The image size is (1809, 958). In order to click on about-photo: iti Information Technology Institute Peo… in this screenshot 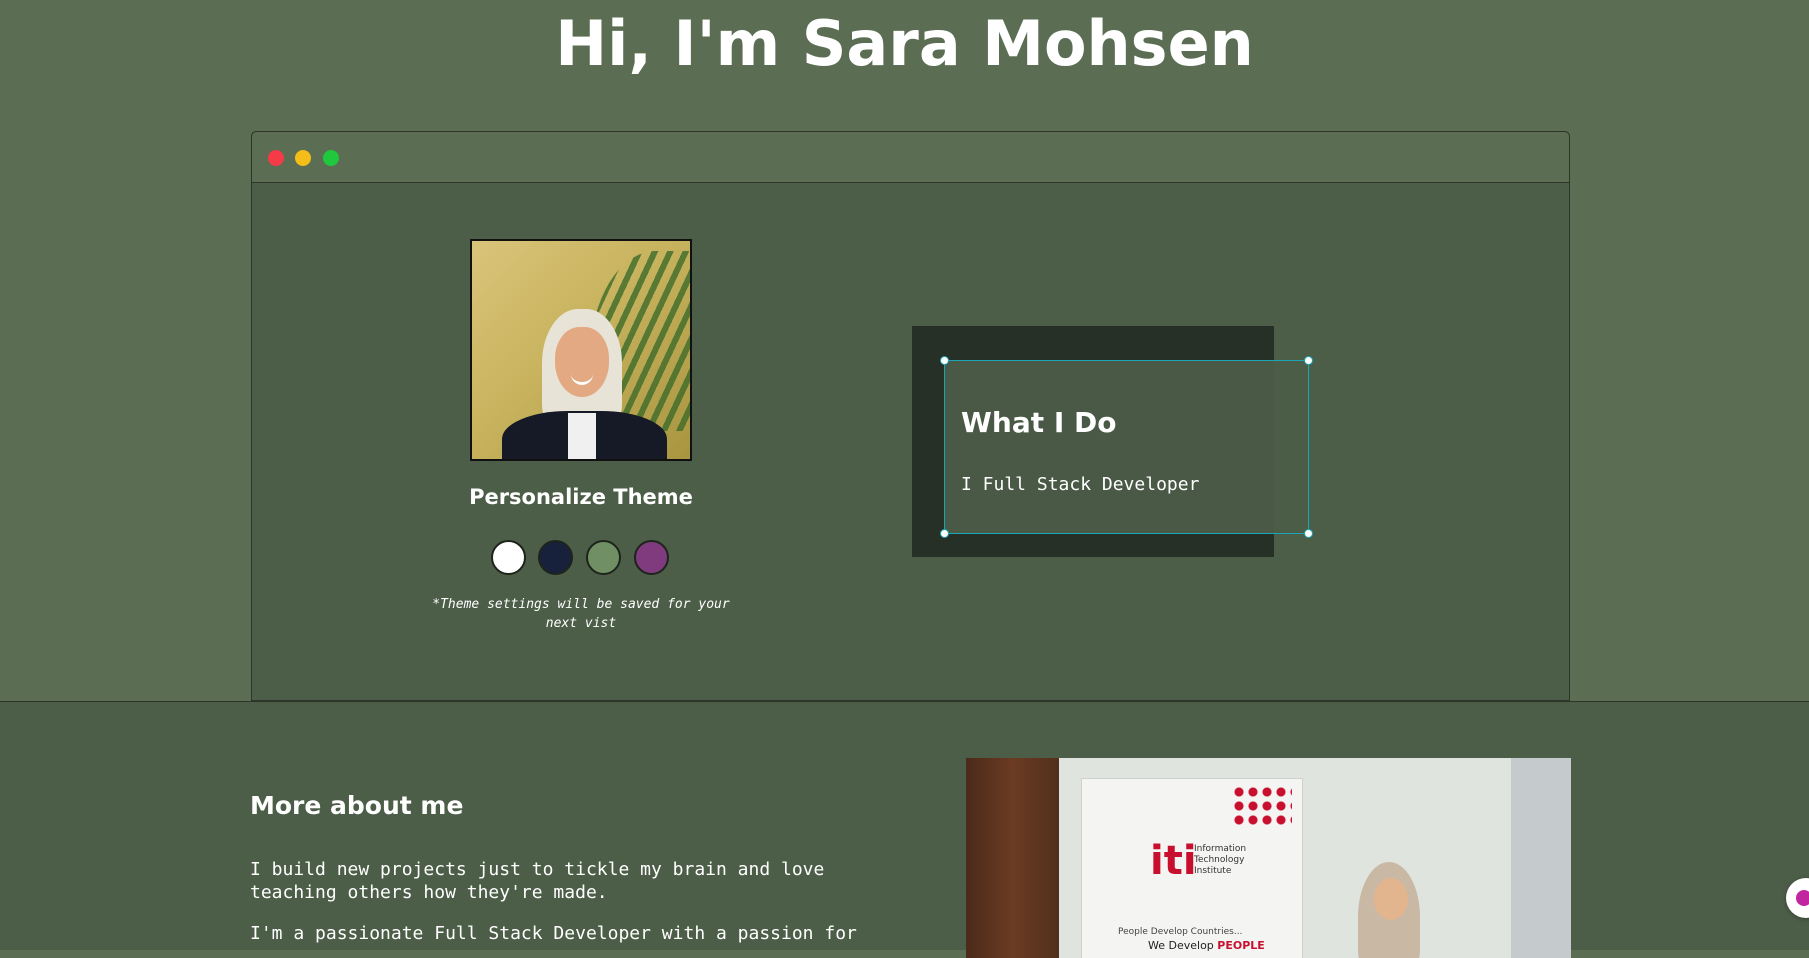, I will do `click(1268, 858)`.